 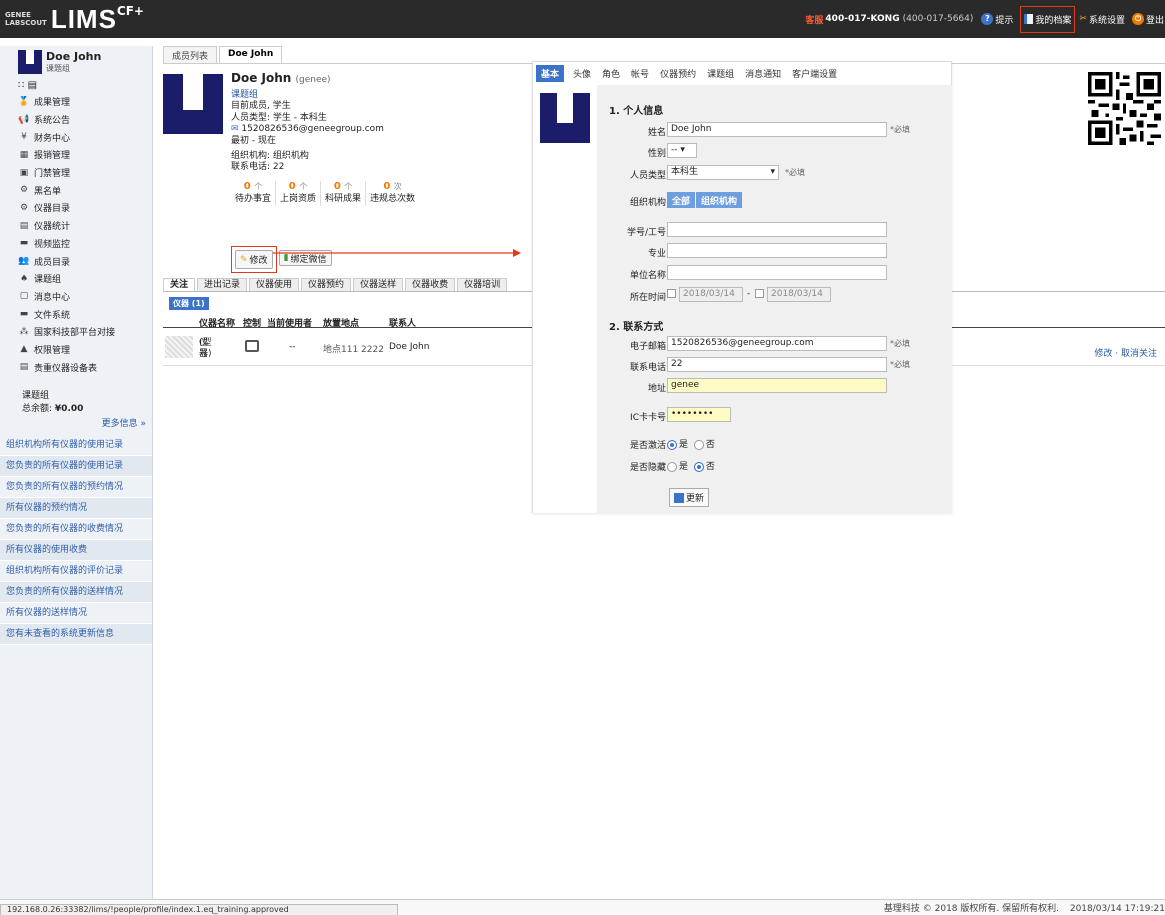 I want to click on sidebar-item-11: ▢ 消息中心, so click(x=76, y=297).